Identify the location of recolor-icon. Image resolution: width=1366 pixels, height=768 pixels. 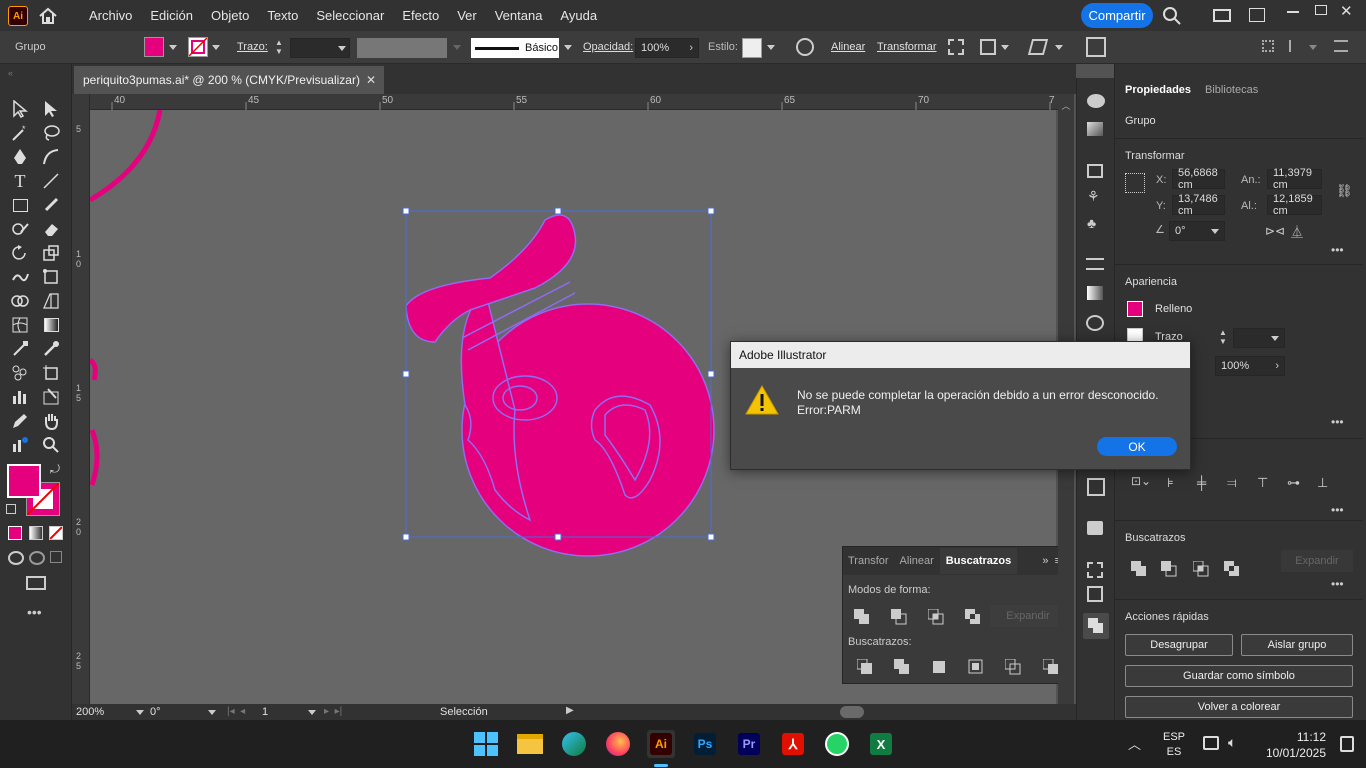
(805, 47).